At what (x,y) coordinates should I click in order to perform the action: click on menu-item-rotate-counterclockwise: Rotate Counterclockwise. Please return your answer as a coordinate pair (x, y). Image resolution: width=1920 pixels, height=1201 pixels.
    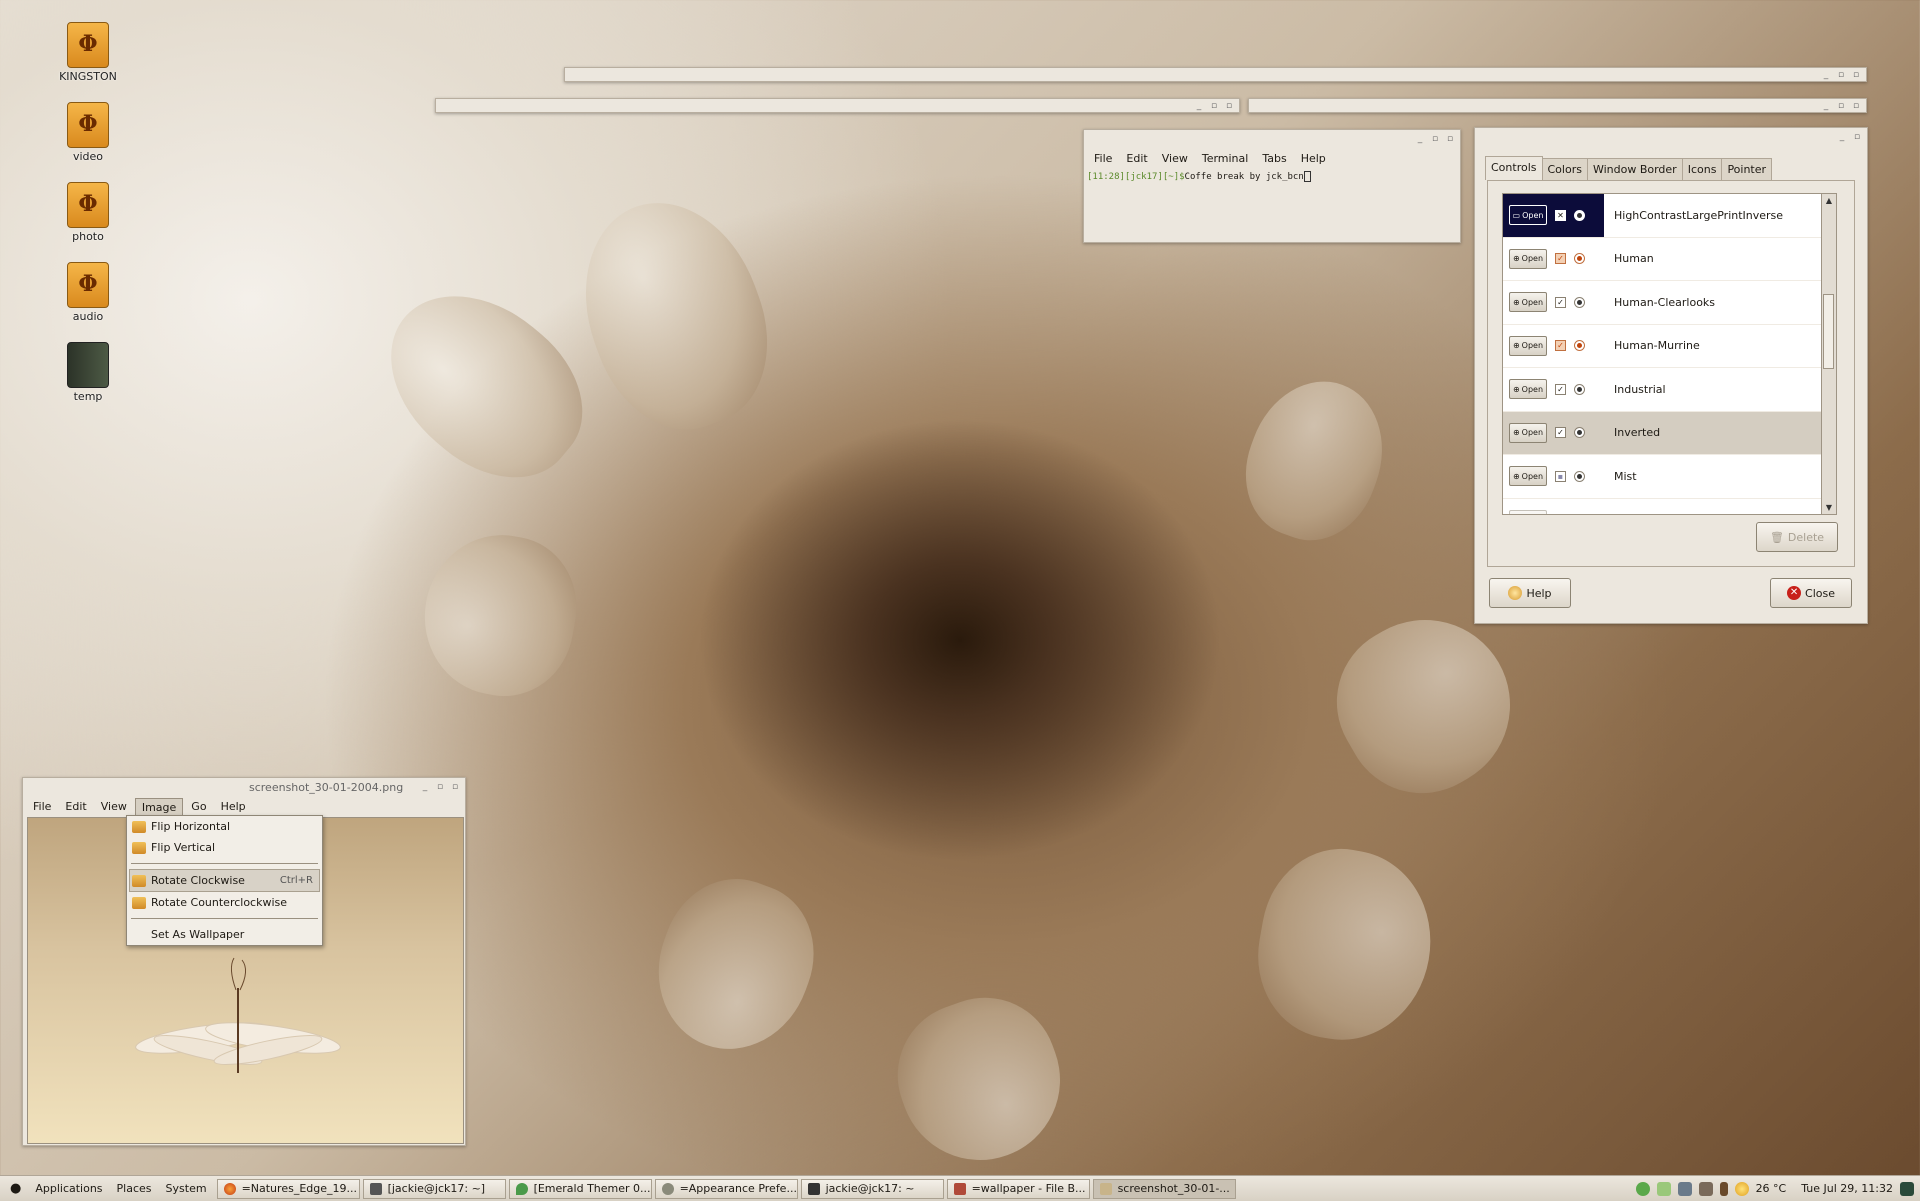
    Looking at the image, I should click on (224, 902).